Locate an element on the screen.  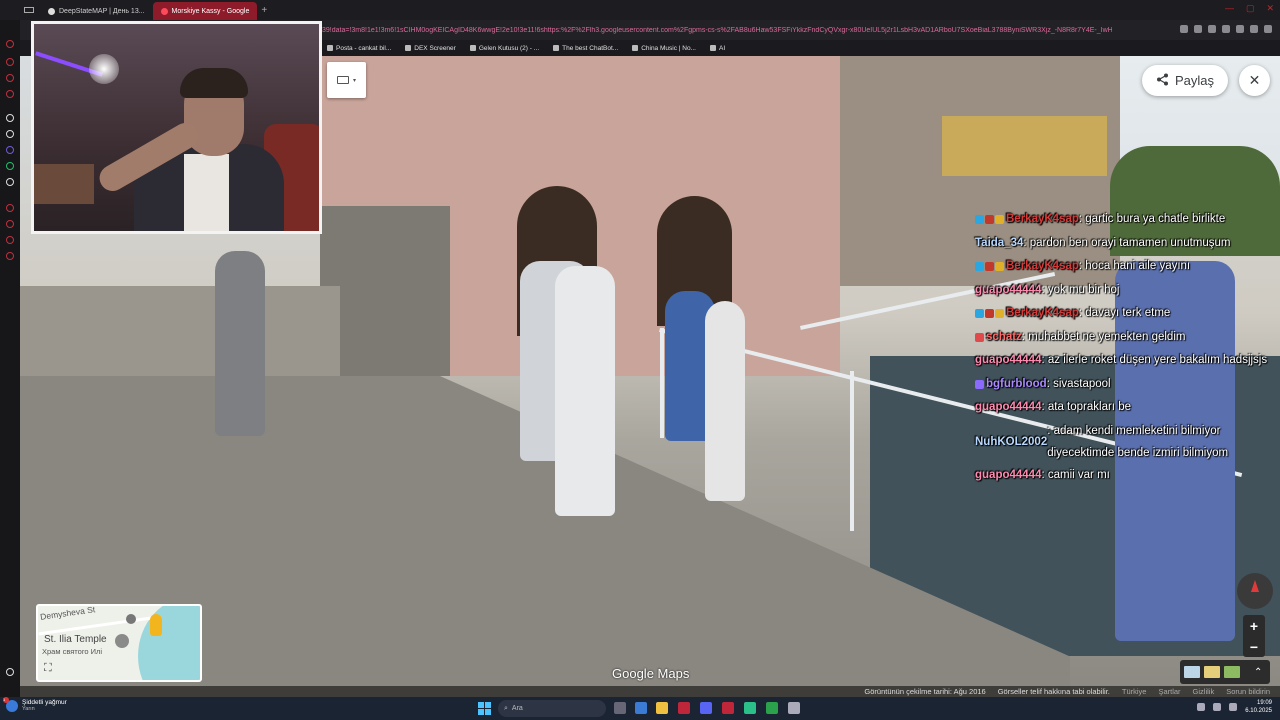
edge-icon is located at coordinates (641, 708).